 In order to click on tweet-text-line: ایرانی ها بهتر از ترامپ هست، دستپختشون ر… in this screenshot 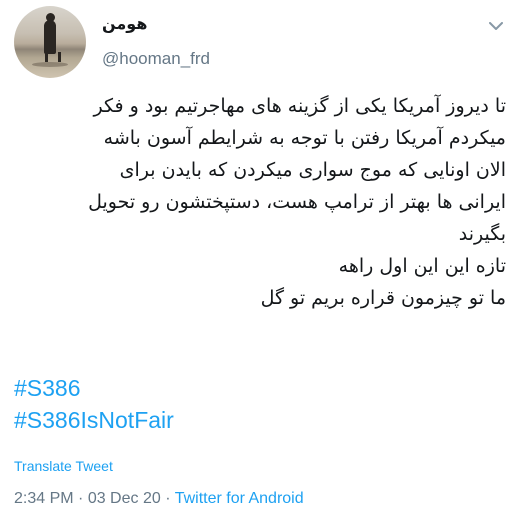, I will do `click(297, 202)`.